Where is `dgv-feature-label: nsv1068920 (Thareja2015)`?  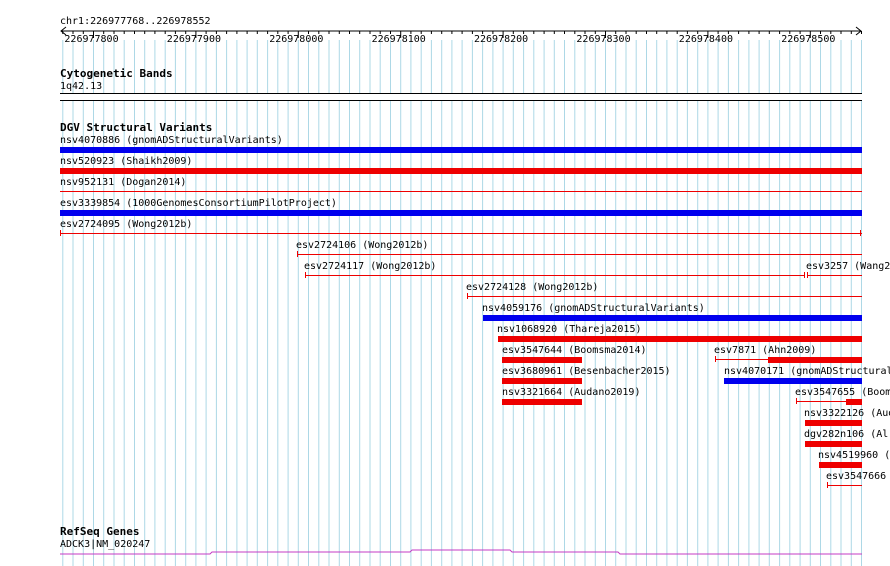
dgv-feature-label: nsv1068920 (Thareja2015) is located at coordinates (569, 329).